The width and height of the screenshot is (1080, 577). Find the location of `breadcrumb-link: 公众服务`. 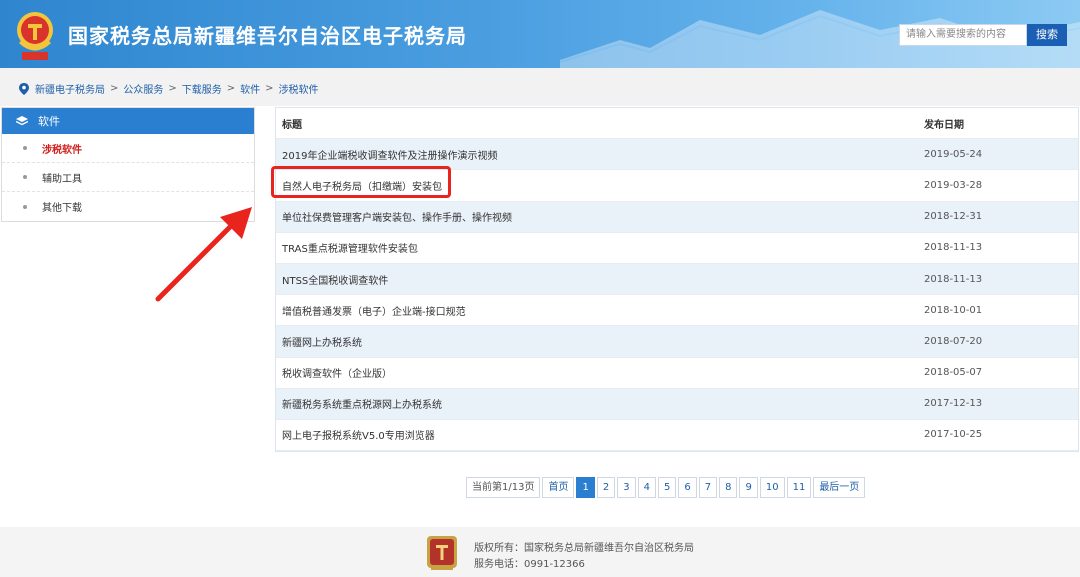

breadcrumb-link: 公众服务 is located at coordinates (143, 88).